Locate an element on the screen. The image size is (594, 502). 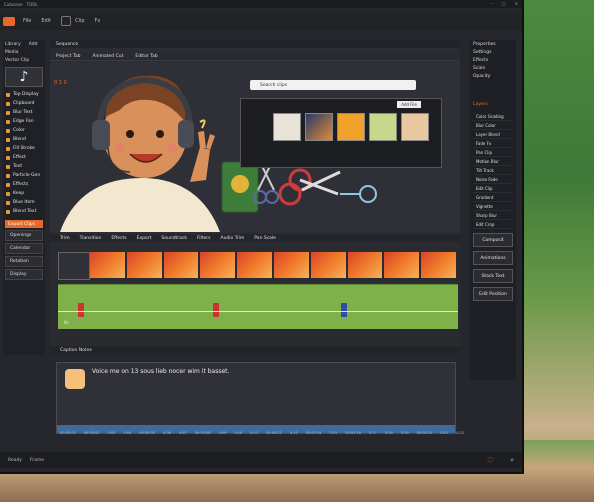
timeline-track-label: Soundtrack is located at coordinates (174, 238).